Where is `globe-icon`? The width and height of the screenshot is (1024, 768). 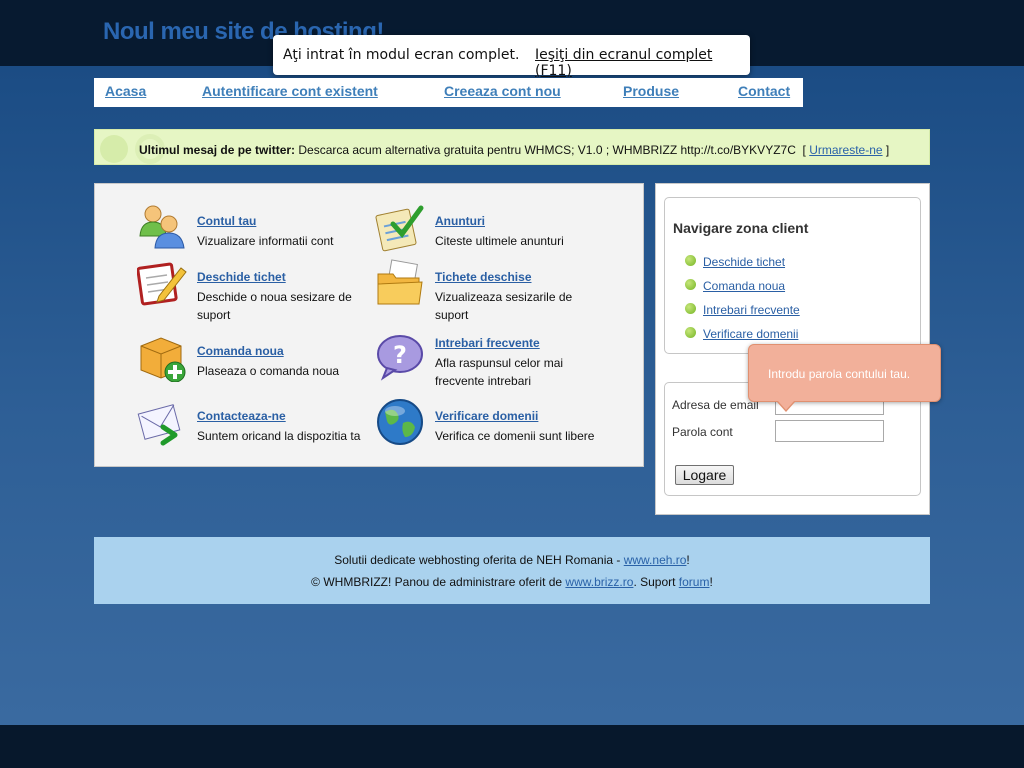 globe-icon is located at coordinates (400, 422).